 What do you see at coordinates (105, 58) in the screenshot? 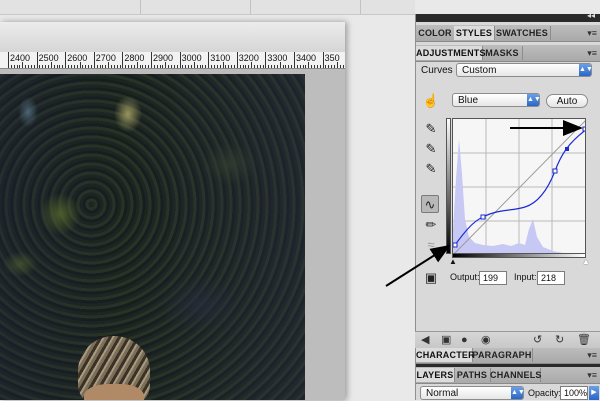
I see `ruler-label: 2700` at bounding box center [105, 58].